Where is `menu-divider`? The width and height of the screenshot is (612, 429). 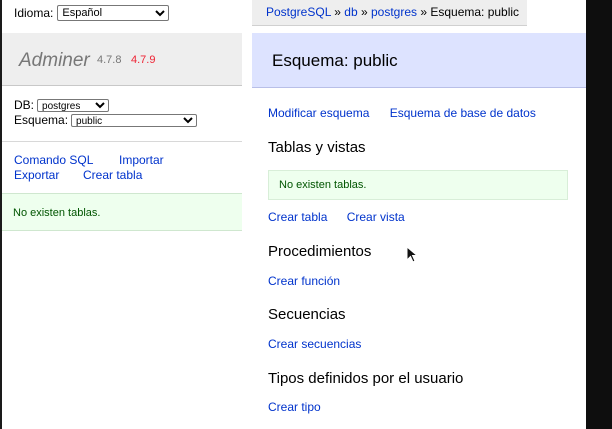 menu-divider is located at coordinates (122, 141).